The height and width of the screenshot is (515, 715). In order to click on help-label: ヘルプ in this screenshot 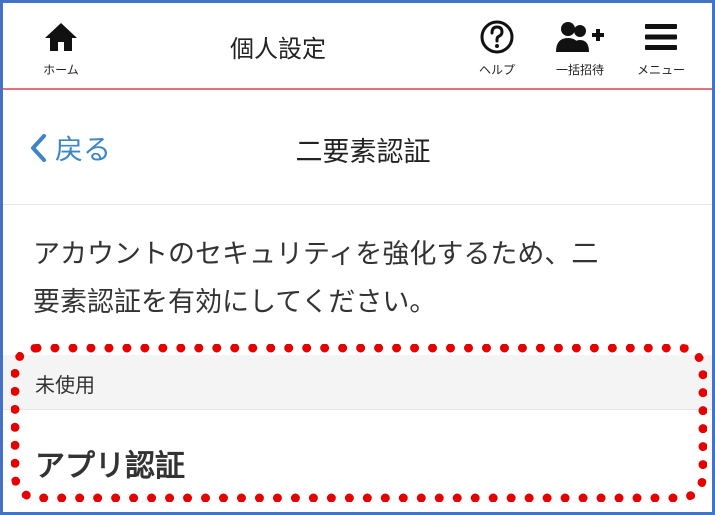, I will do `click(496, 70)`.